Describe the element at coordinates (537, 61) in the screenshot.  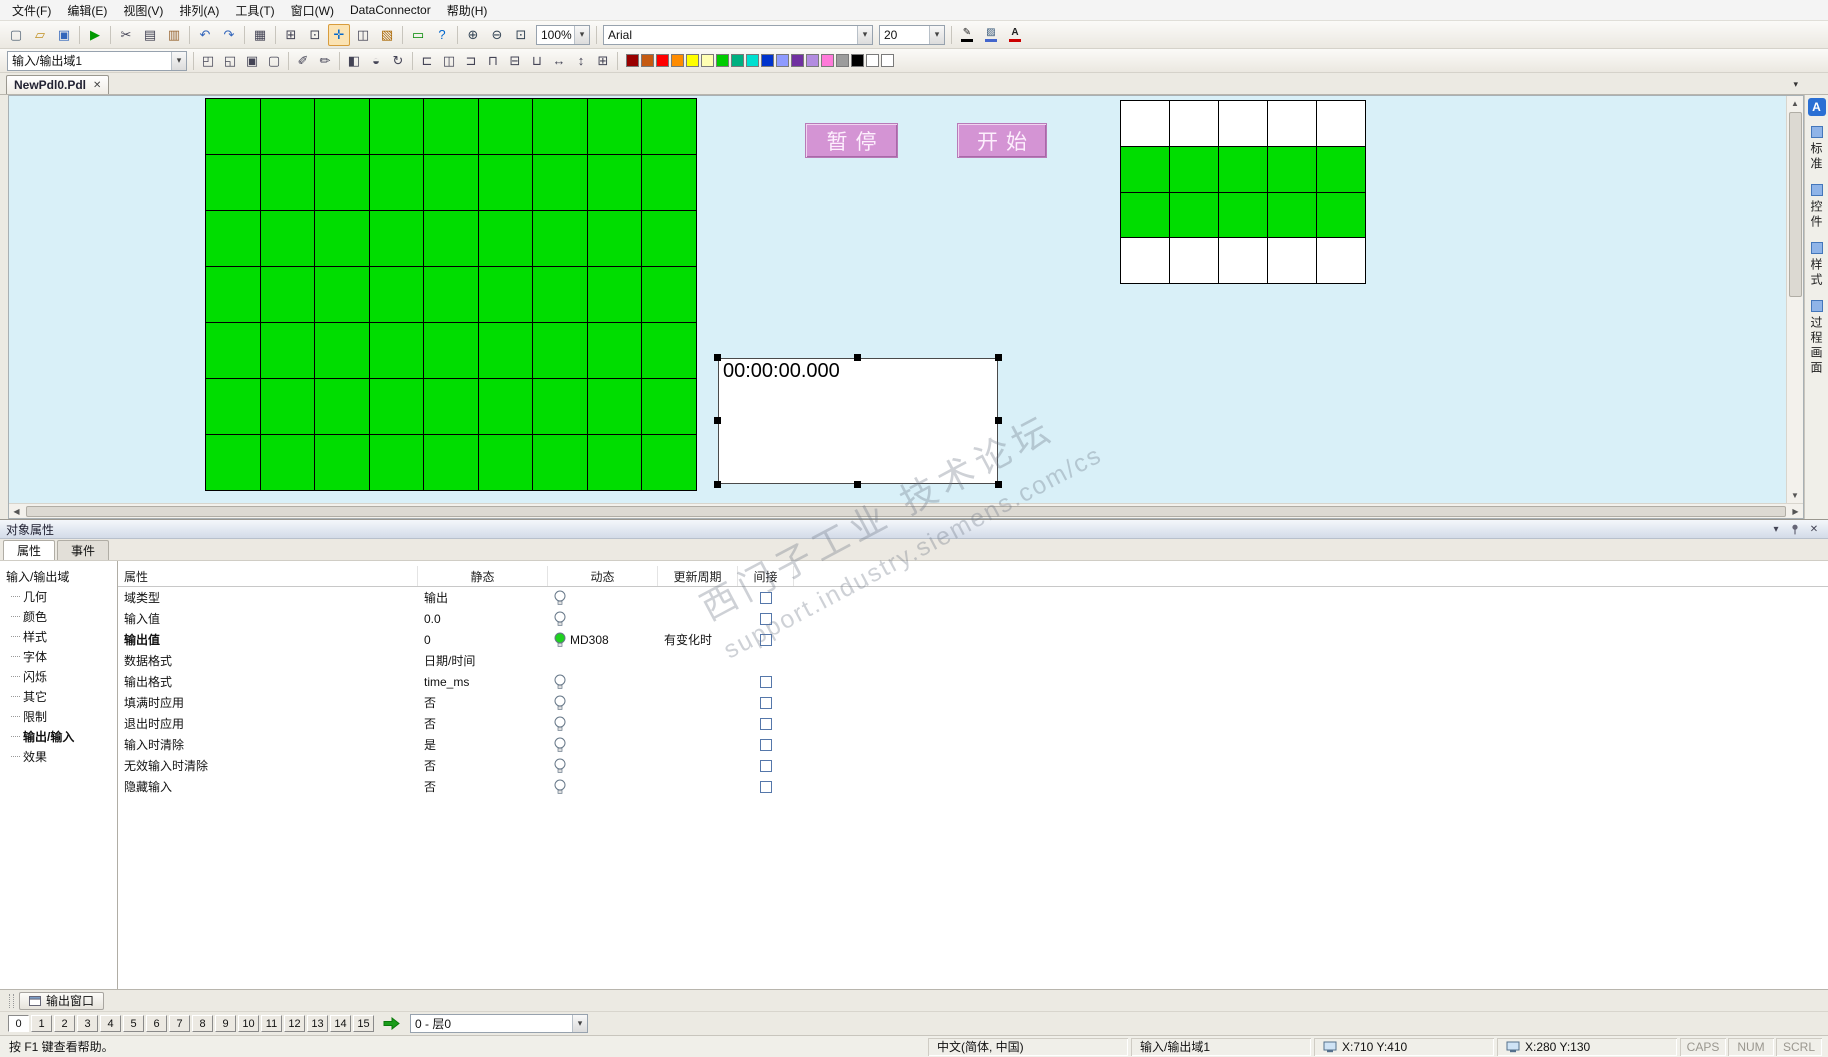
I see `align-bottom-icon: ⊔` at that location.